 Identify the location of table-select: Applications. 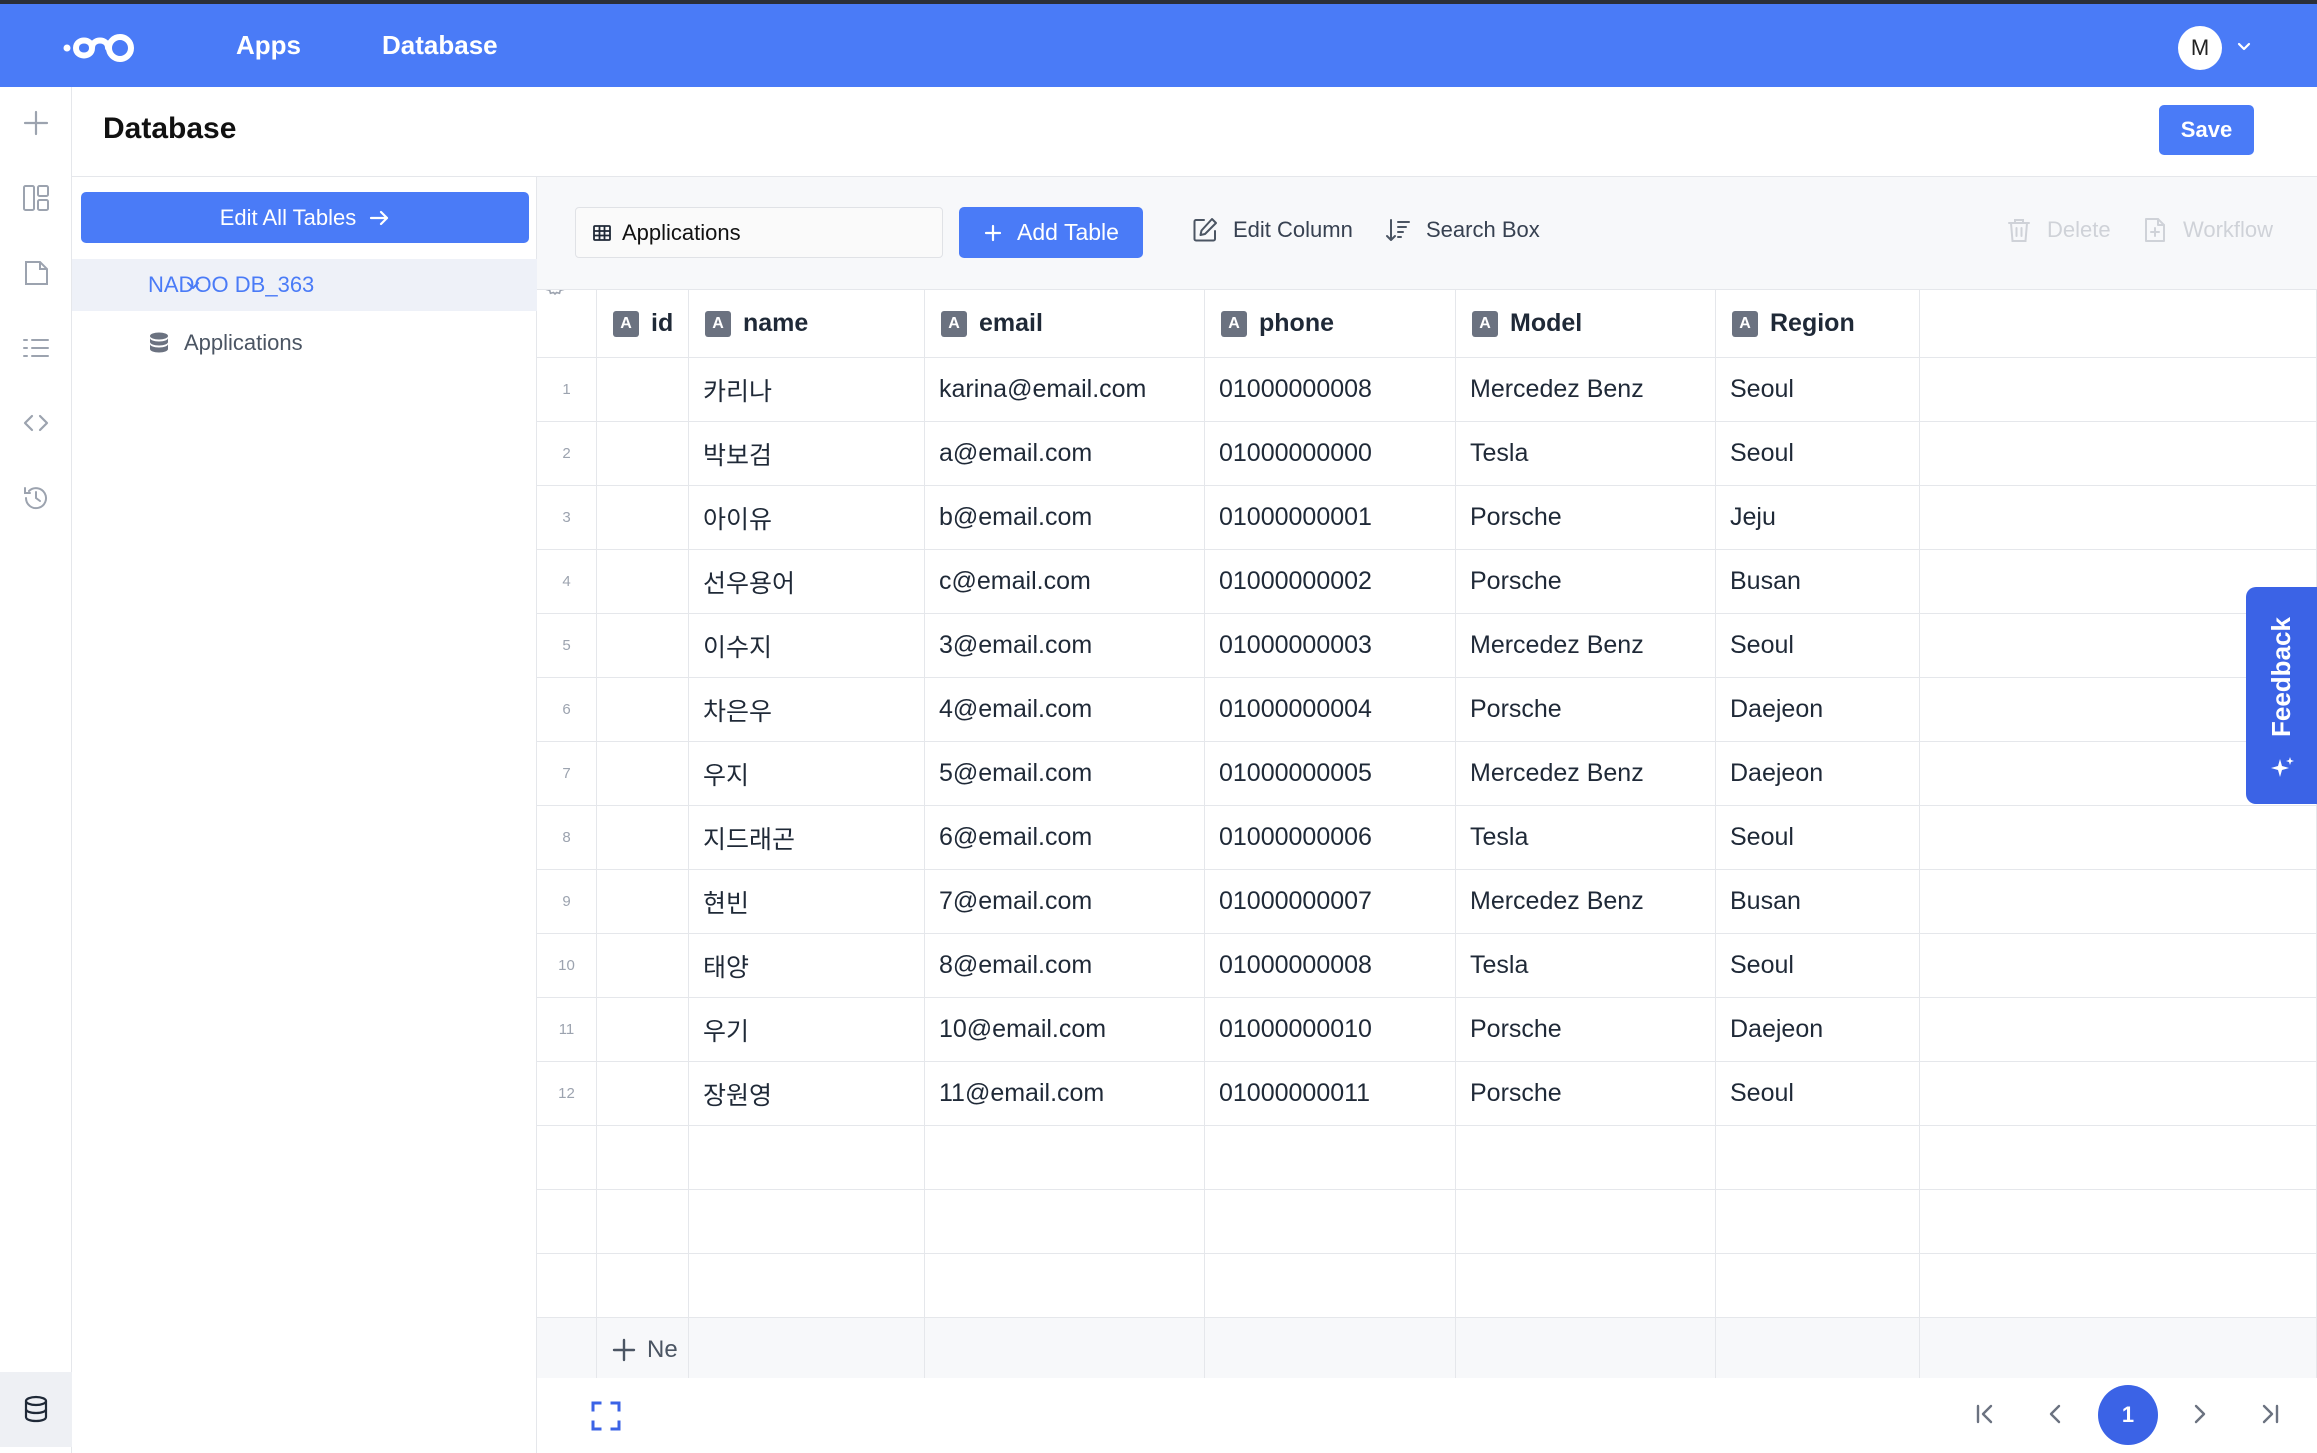
(759, 232).